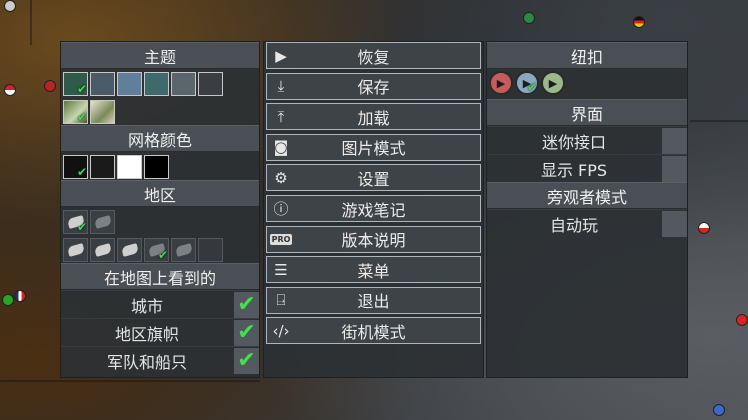 The image size is (748, 420). I want to click on spectator-checkbox, so click(674, 223).